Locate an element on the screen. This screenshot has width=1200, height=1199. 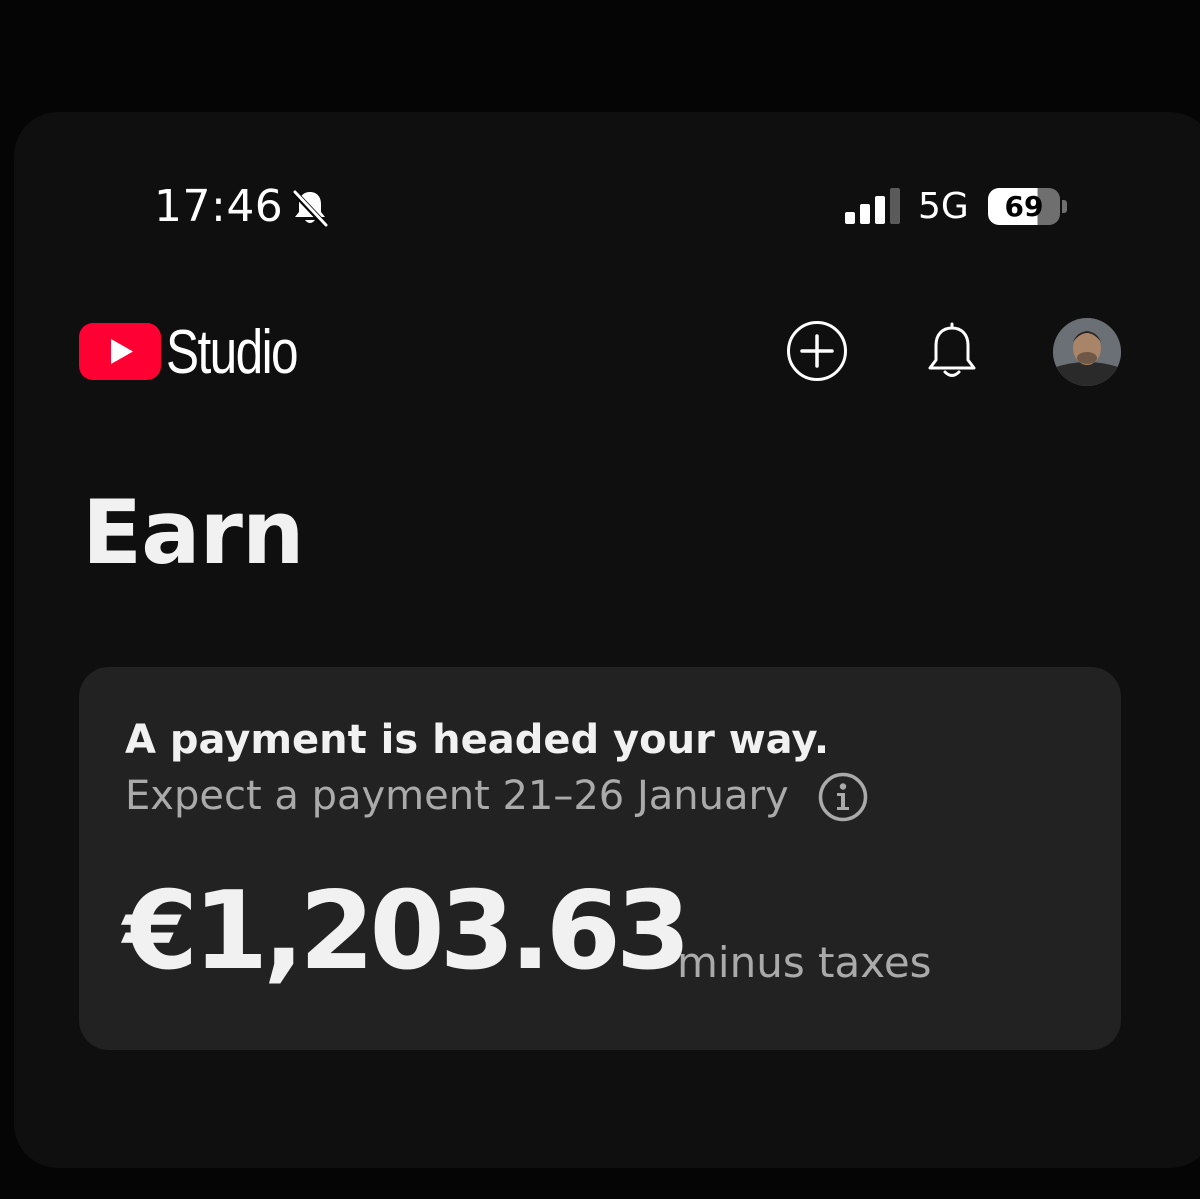
app-name: Studio is located at coordinates (232, 352).